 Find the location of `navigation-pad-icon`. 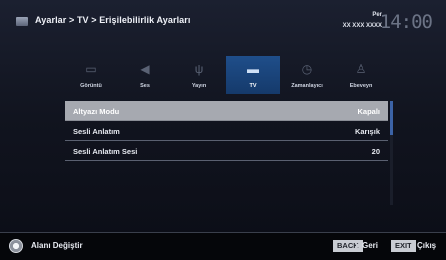

navigation-pad-icon is located at coordinates (16, 246).